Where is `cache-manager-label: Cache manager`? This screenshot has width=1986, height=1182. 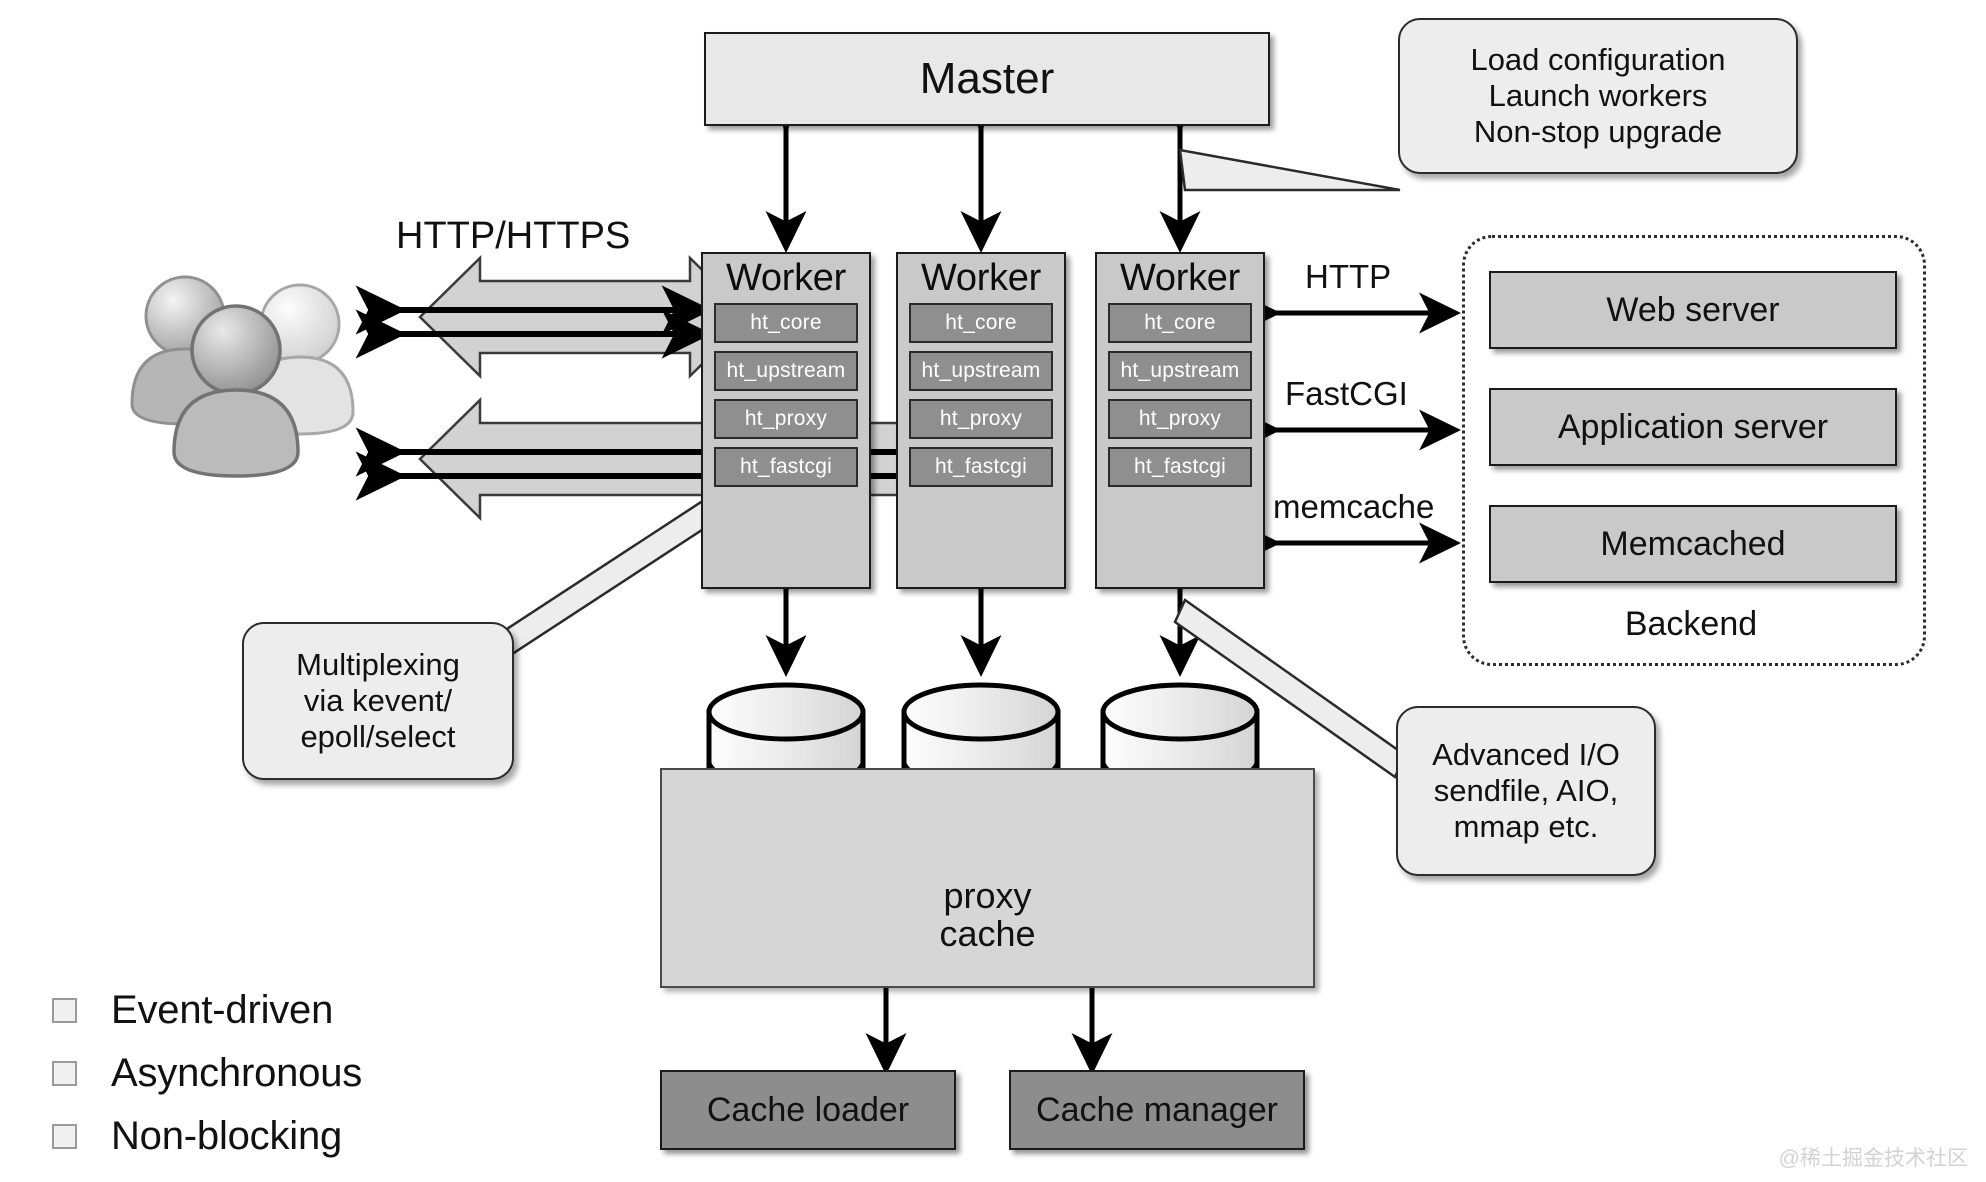
cache-manager-label: Cache manager is located at coordinates (1157, 1109).